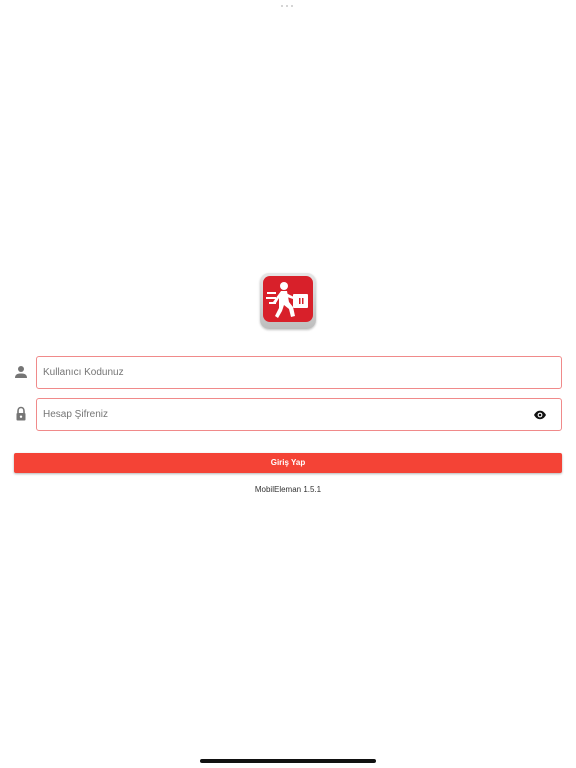  What do you see at coordinates (540, 415) in the screenshot?
I see `eye-icon` at bounding box center [540, 415].